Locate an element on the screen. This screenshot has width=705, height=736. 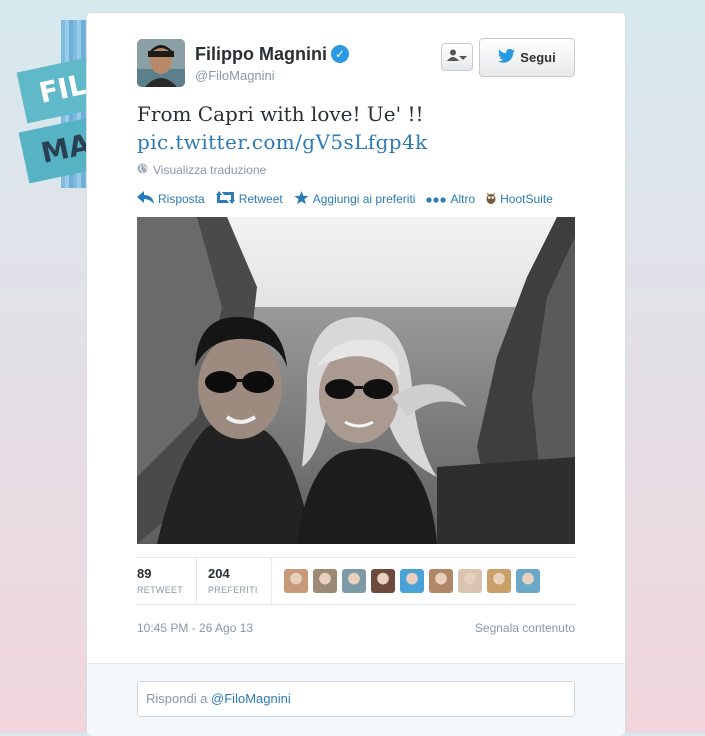
user-actions-dropdown is located at coordinates (457, 57).